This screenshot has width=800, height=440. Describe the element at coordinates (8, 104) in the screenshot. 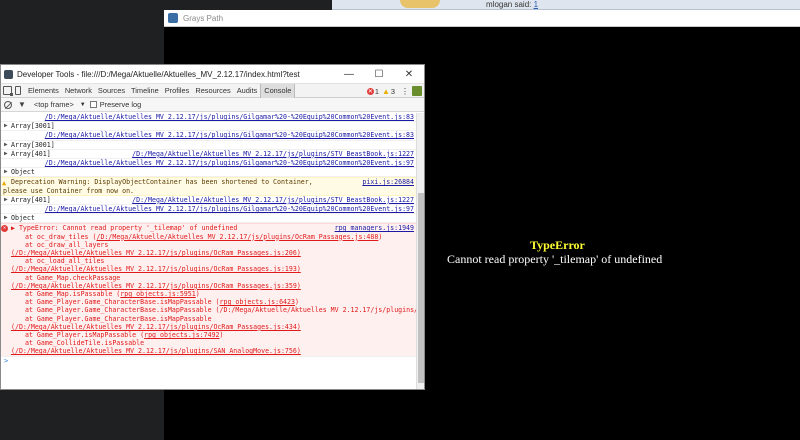

I see `clear-console-icon` at that location.